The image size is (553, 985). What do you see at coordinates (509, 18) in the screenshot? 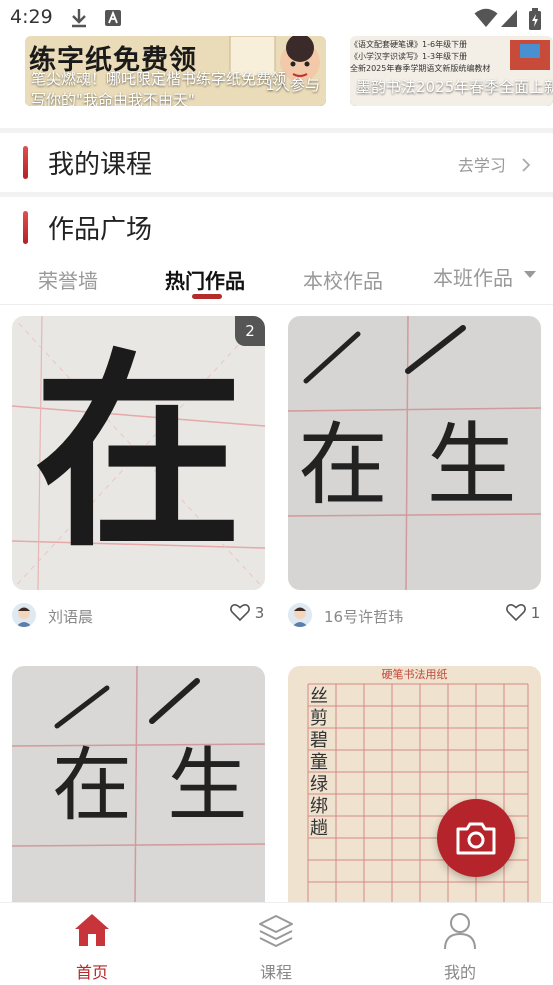
I see `signal-icon` at bounding box center [509, 18].